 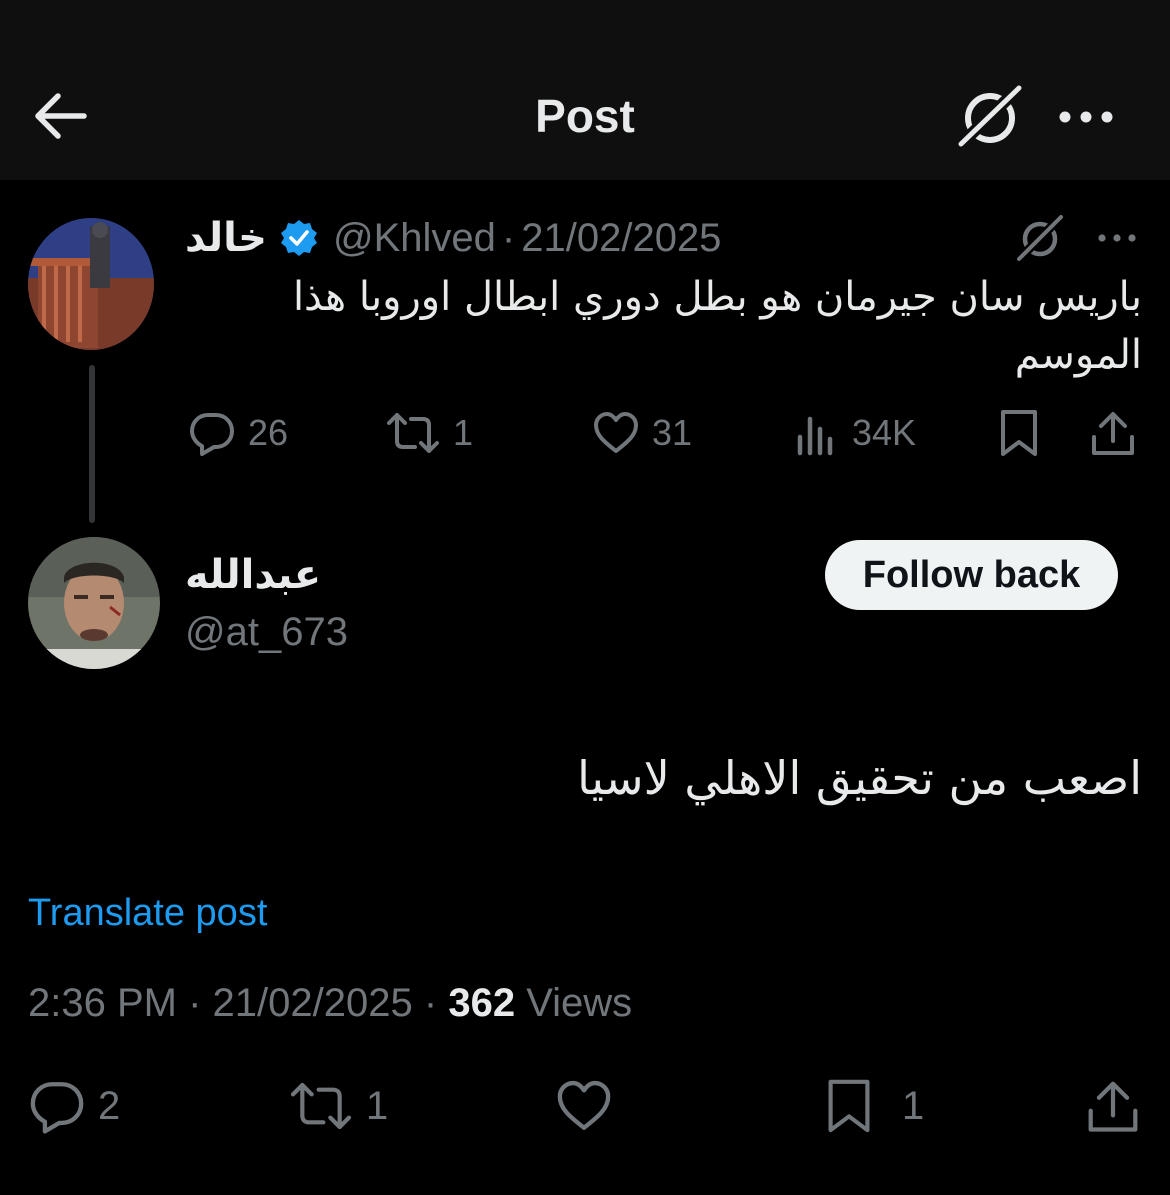 What do you see at coordinates (109, 1105) in the screenshot?
I see `reply-count: 2` at bounding box center [109, 1105].